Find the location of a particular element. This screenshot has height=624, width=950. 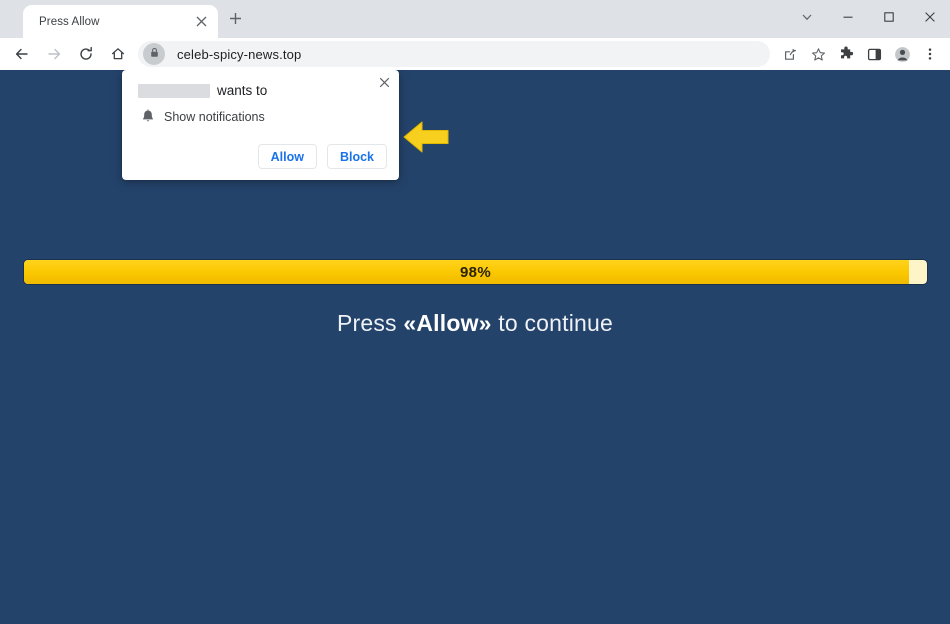

headline-emphasis: «Allow» is located at coordinates (447, 323).